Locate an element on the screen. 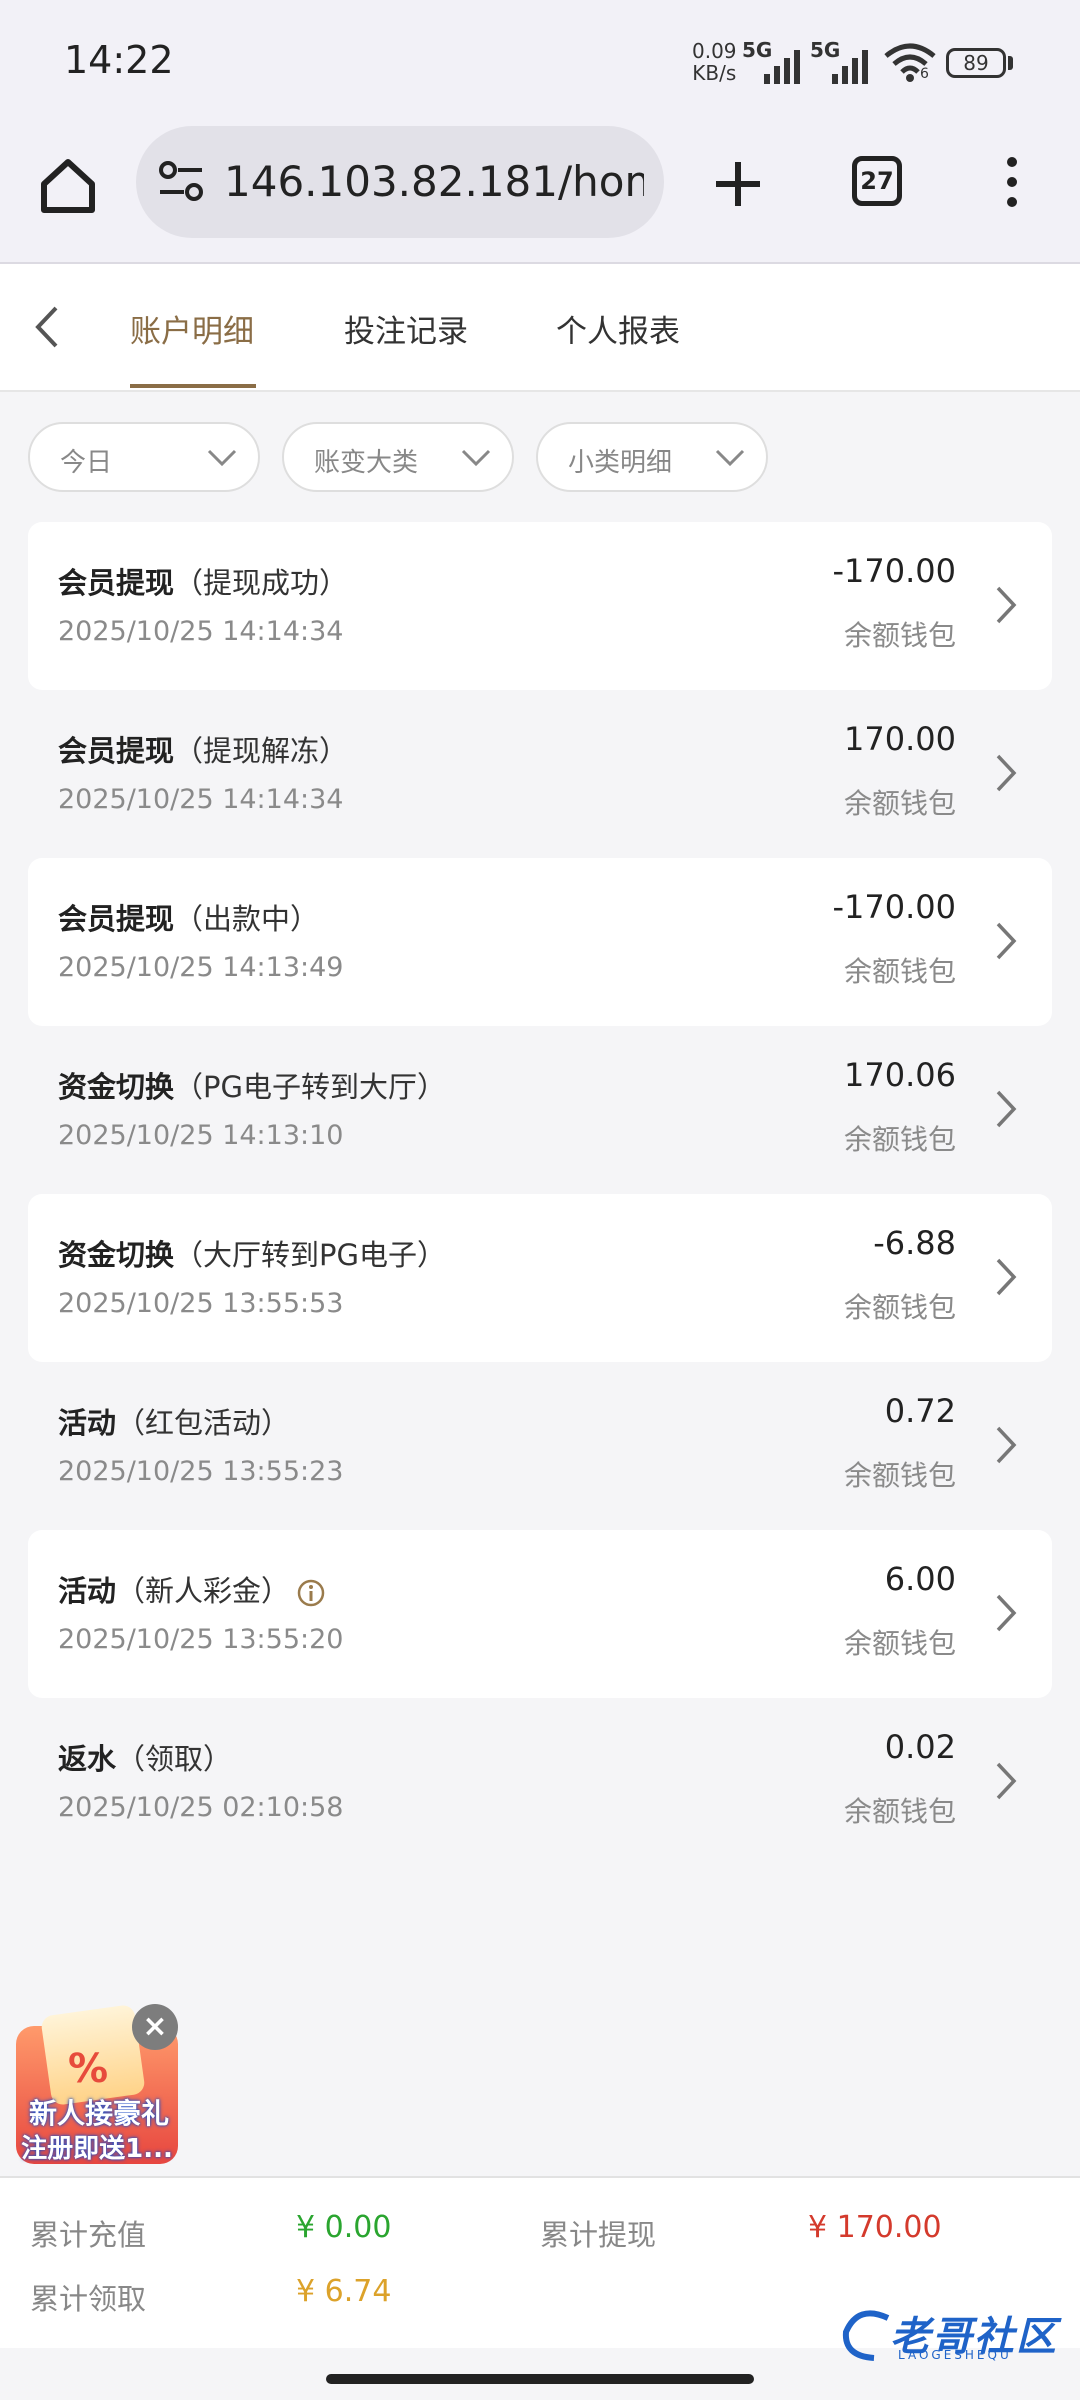  subcategory-filter-dropdown: 小类明细 is located at coordinates (652, 457).